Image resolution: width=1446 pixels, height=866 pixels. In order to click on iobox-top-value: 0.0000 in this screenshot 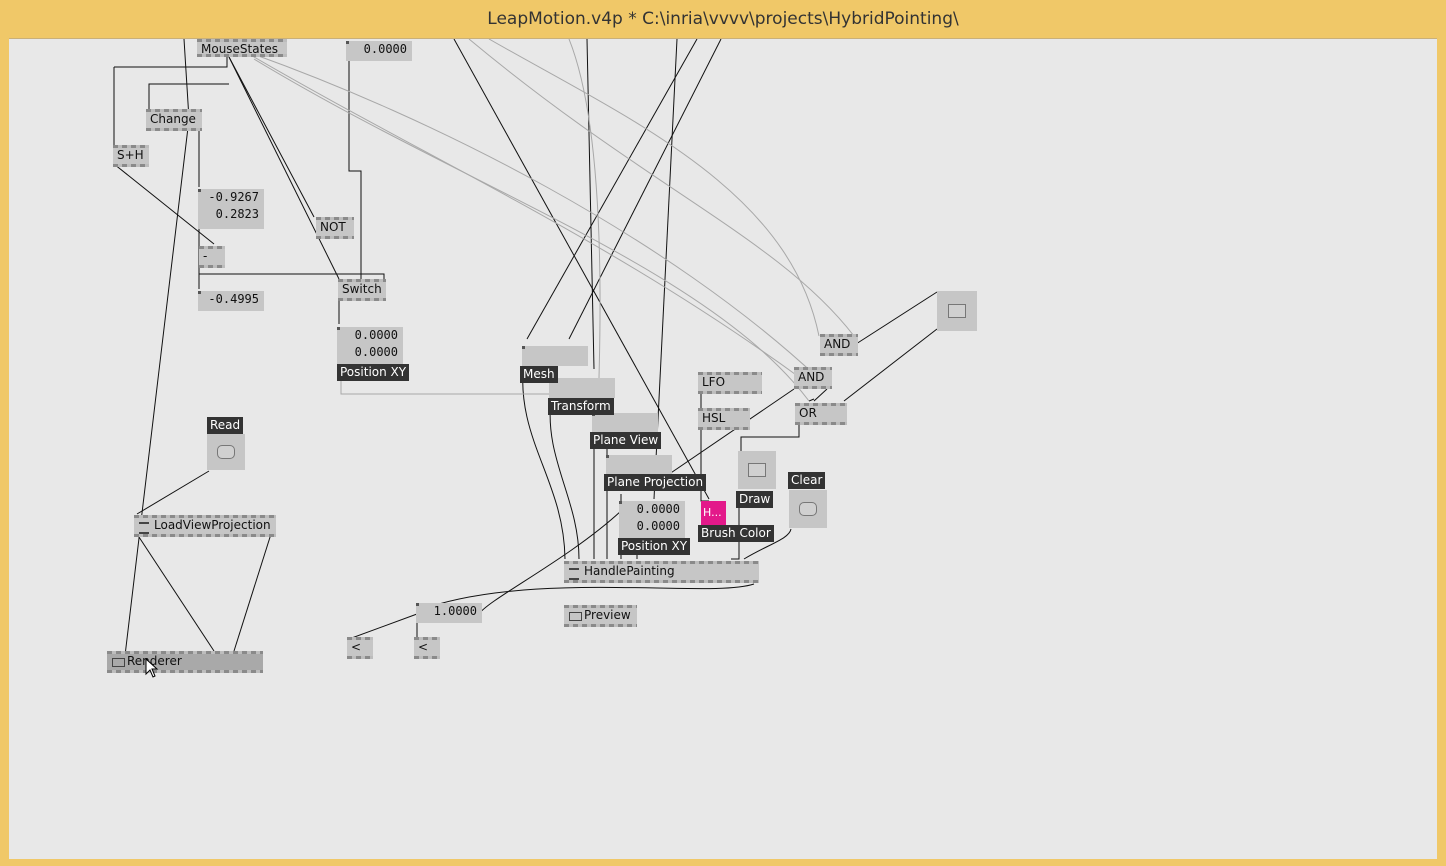, I will do `click(379, 51)`.